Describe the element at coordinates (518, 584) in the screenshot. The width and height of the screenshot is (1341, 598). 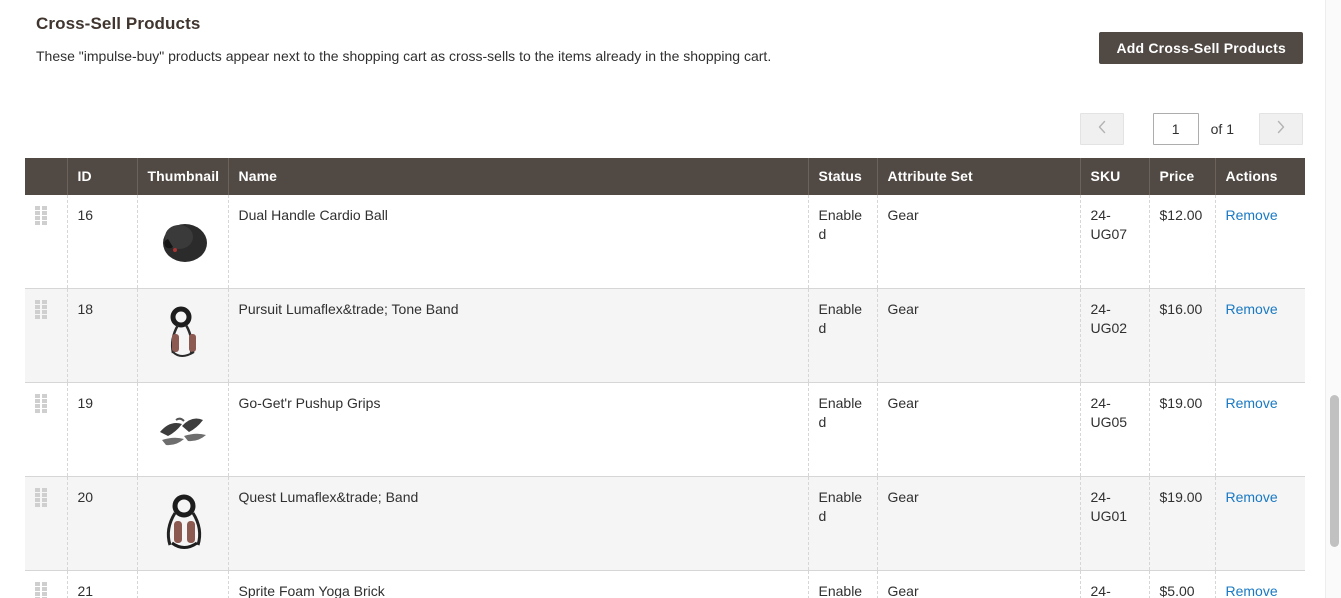
I see `row-name-cell: Sprite Foam Yoga Brick` at that location.